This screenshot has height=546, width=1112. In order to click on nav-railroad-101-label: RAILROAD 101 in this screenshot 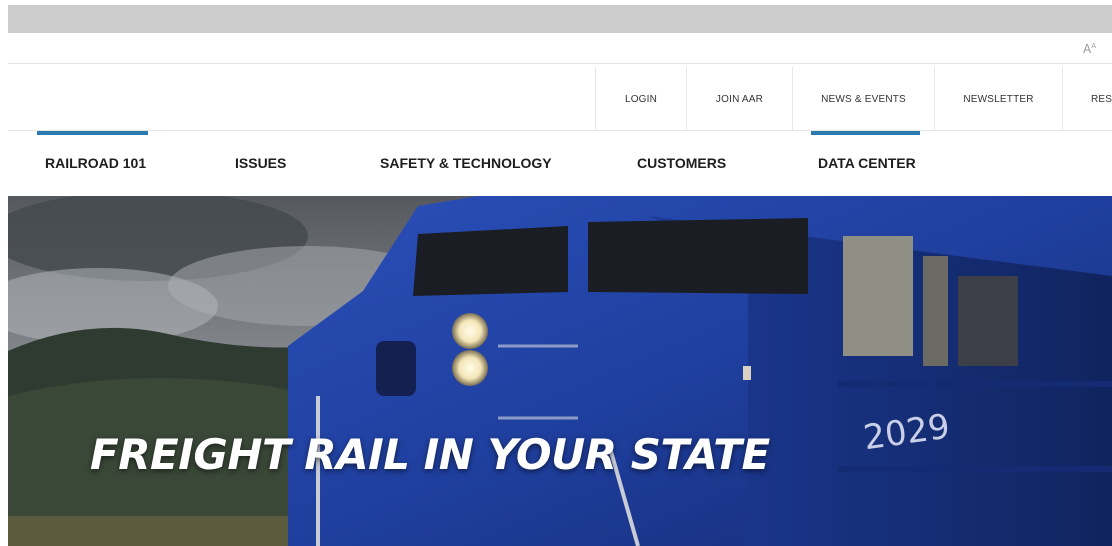, I will do `click(96, 163)`.